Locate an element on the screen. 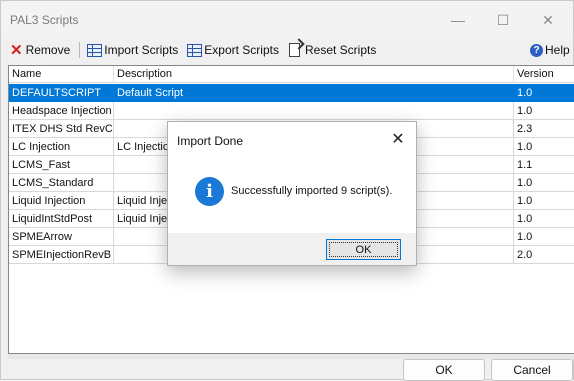 The image size is (574, 381). cell-version: 2.3 is located at coordinates (544, 129).